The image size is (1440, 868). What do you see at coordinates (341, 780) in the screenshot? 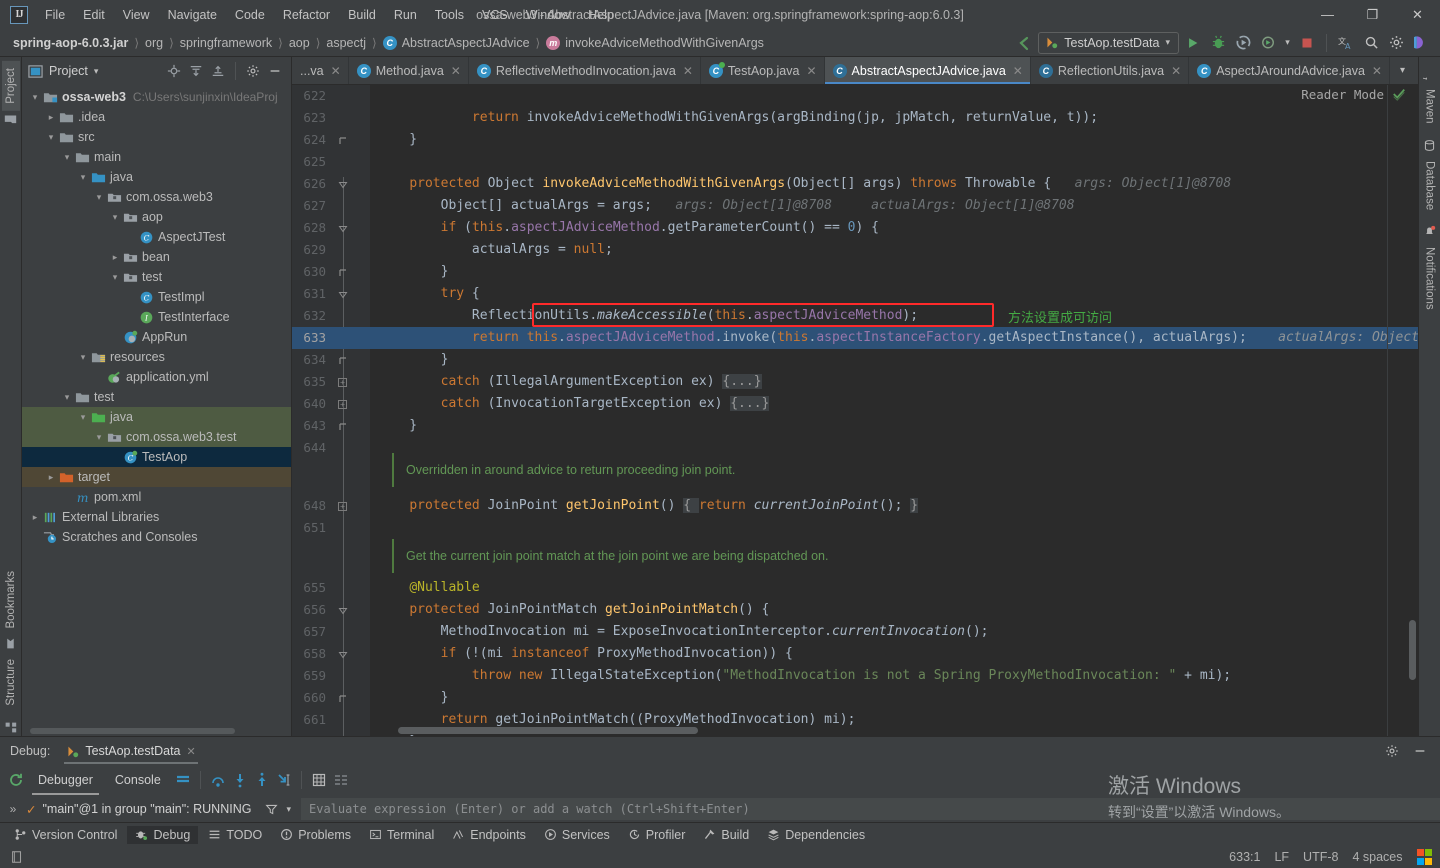
I see `frames-icon` at bounding box center [341, 780].